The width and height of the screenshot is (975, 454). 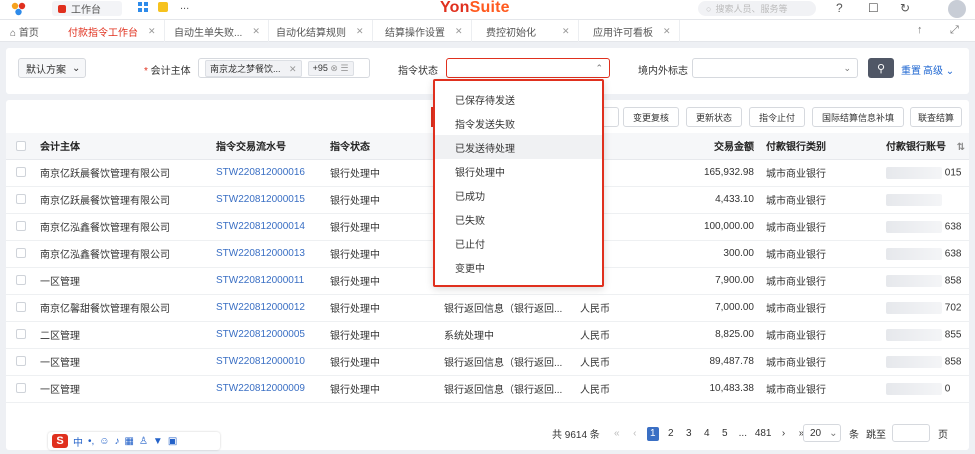 I want to click on help-icon: ?, so click(x=839, y=8).